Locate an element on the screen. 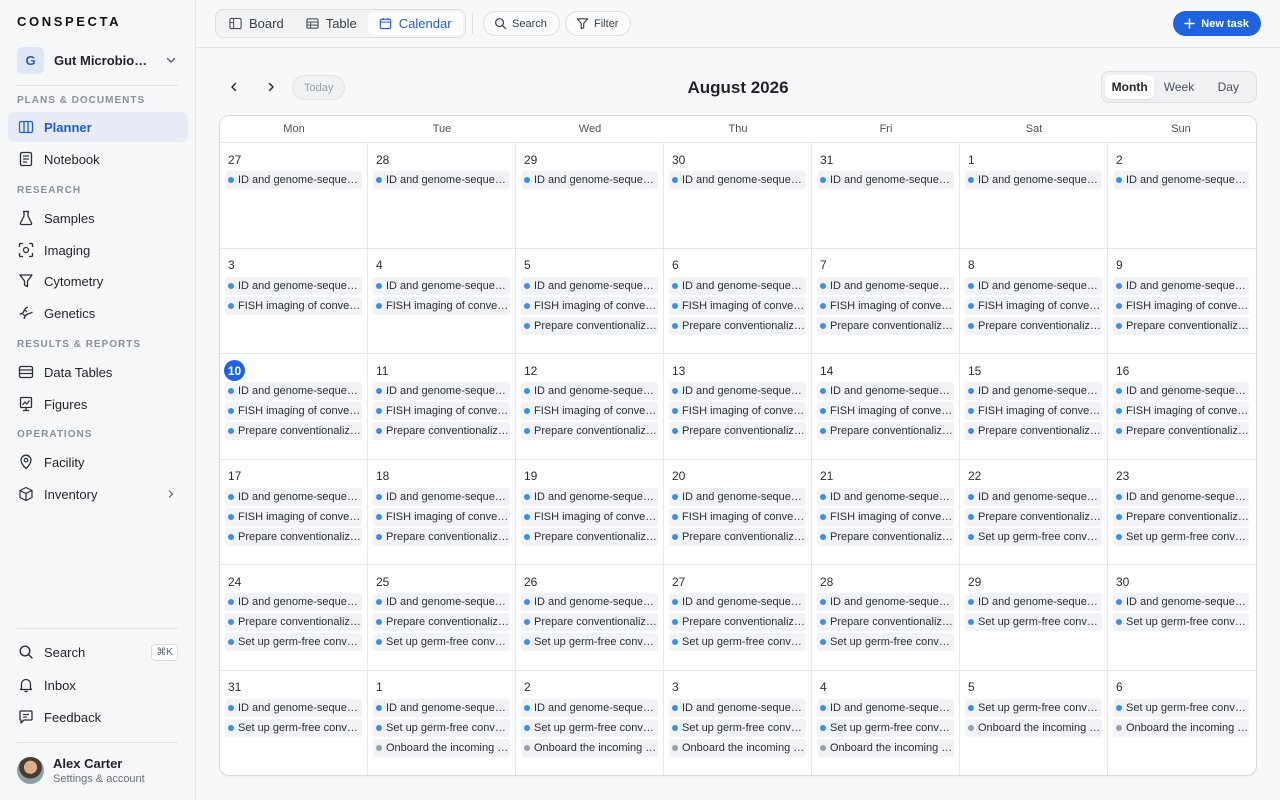 The image size is (1280, 800). sidebar-item-facility: Facility is located at coordinates (98, 462).